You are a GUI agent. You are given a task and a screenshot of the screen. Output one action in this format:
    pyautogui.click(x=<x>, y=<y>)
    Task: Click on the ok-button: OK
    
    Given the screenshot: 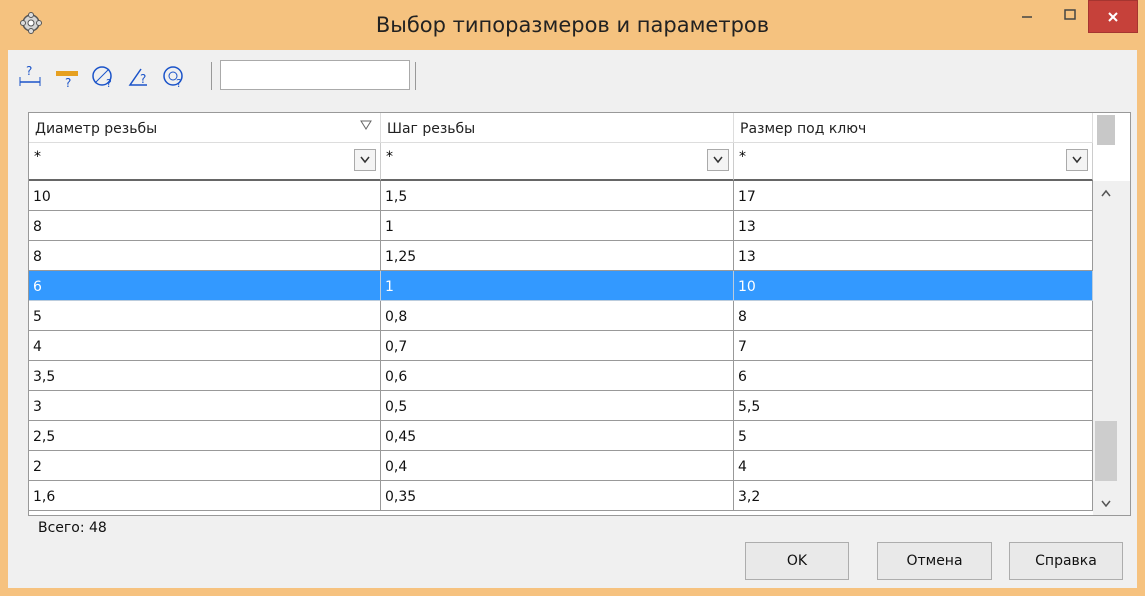 What is the action you would take?
    pyautogui.click(x=797, y=561)
    